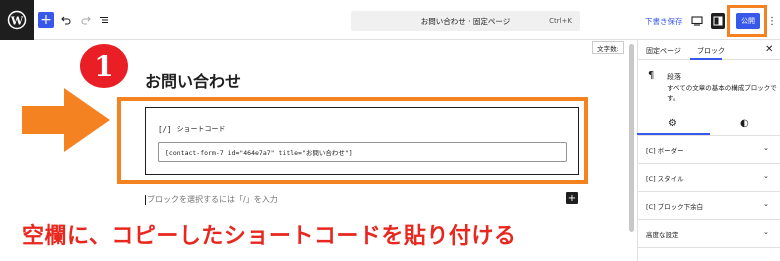 This screenshot has width=780, height=261. I want to click on vertical-ellipsis-icon: ⋮, so click(772, 21).